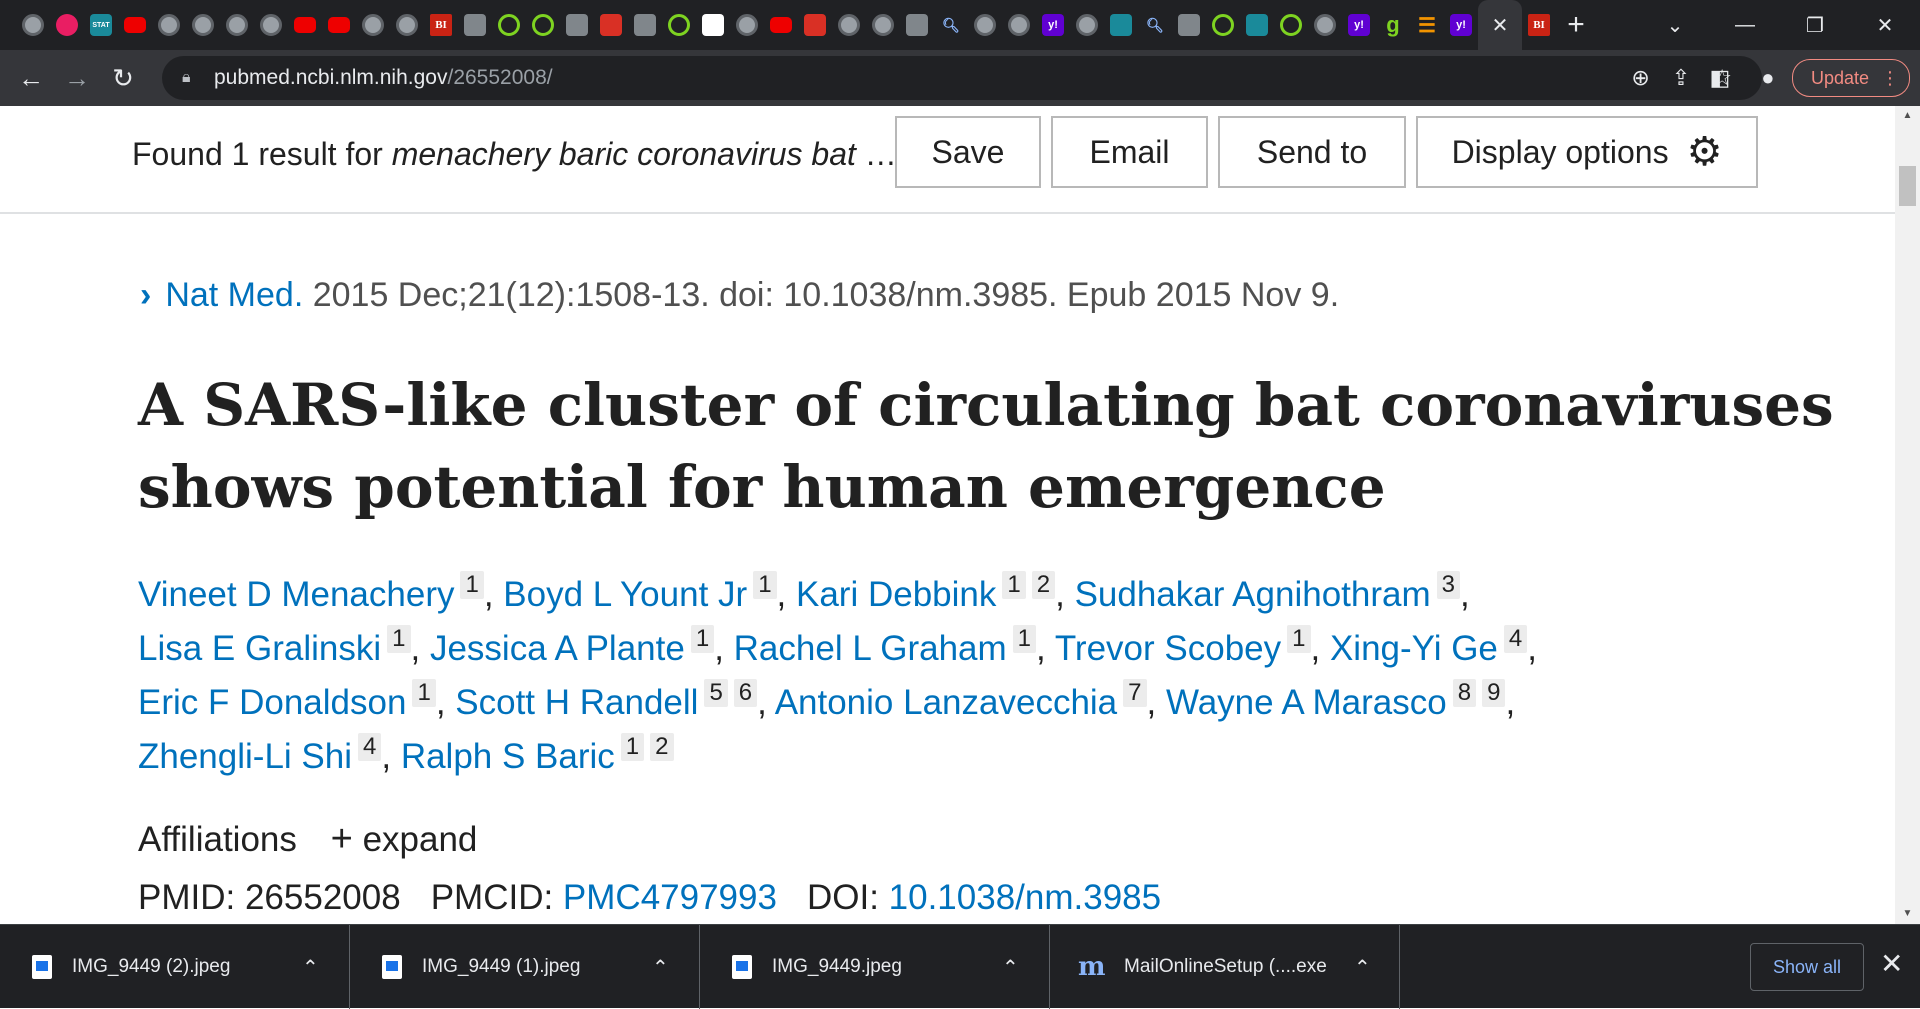 The height and width of the screenshot is (1009, 1920). What do you see at coordinates (1907, 116) in the screenshot?
I see `scroll-up-arrow: ▲` at bounding box center [1907, 116].